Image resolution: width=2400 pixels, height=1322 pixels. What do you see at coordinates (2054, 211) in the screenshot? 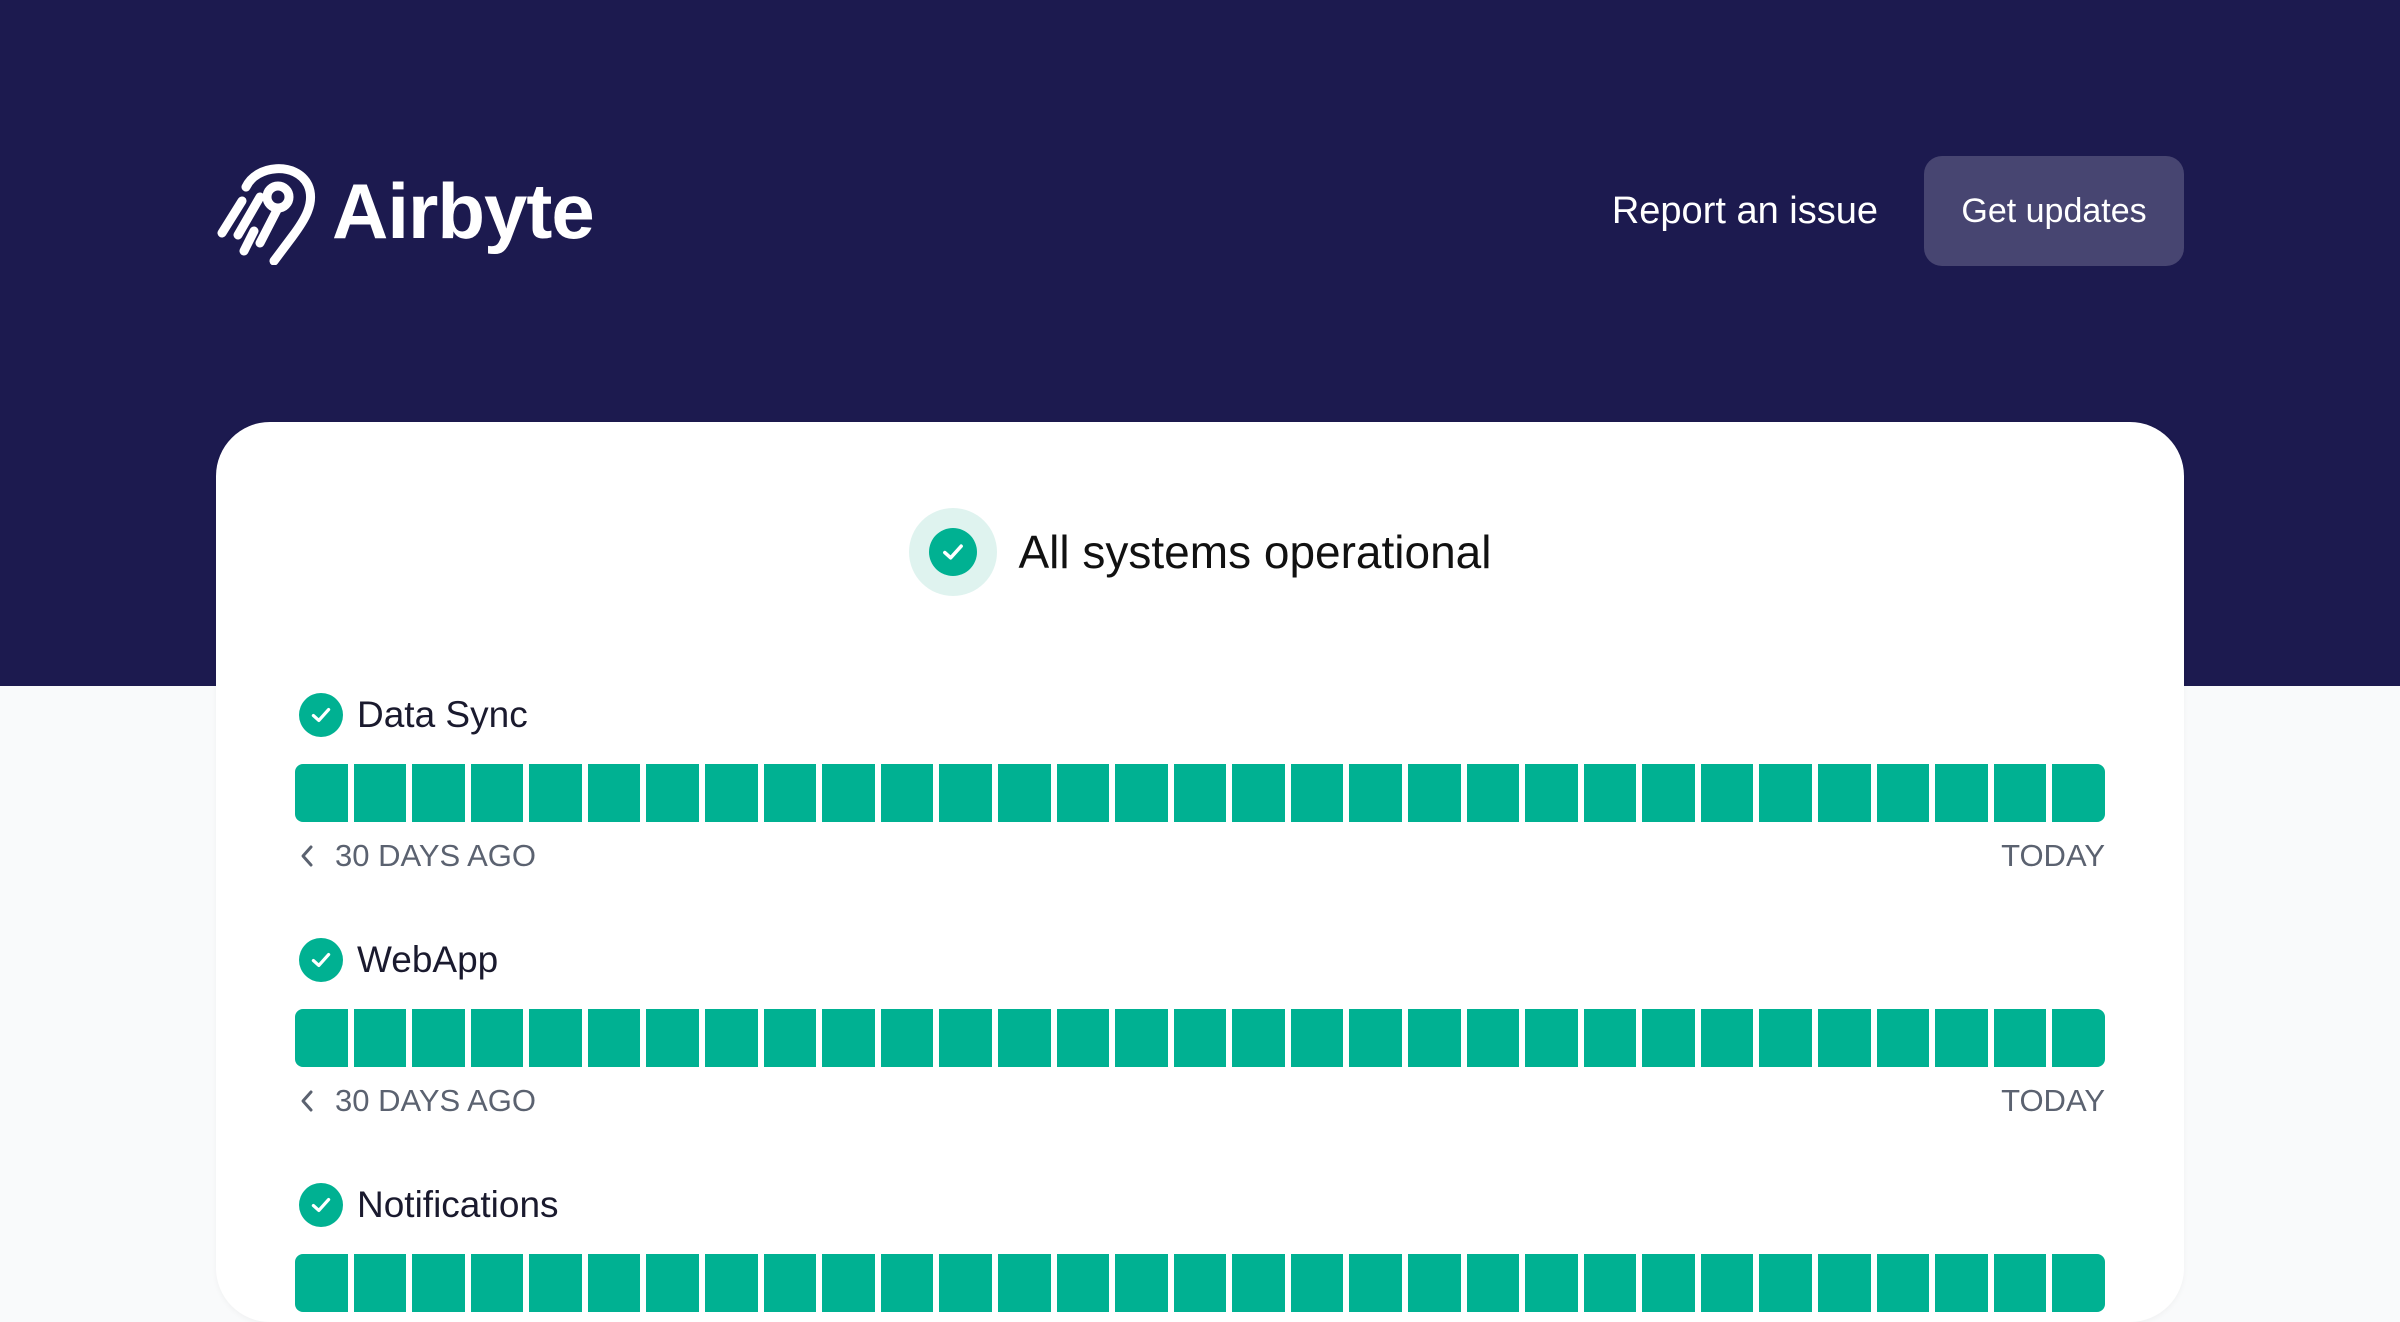
I see `get-updates-button: Get updates` at bounding box center [2054, 211].